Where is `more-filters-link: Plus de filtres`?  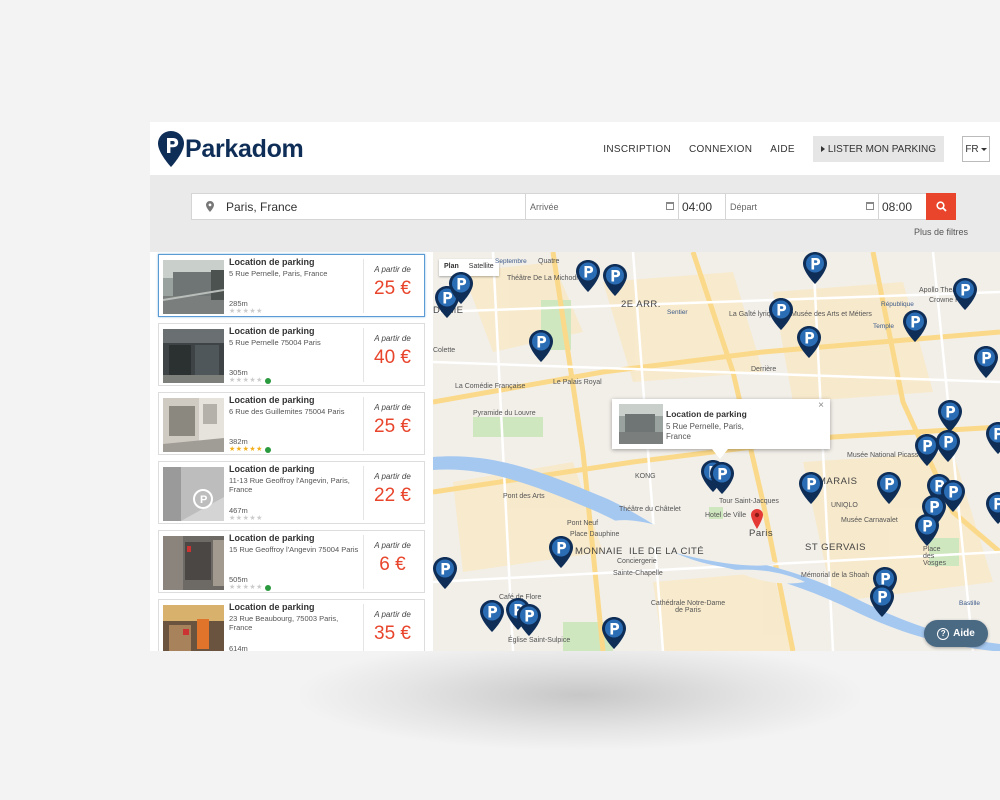
more-filters-link: Plus de filtres is located at coordinates (941, 232).